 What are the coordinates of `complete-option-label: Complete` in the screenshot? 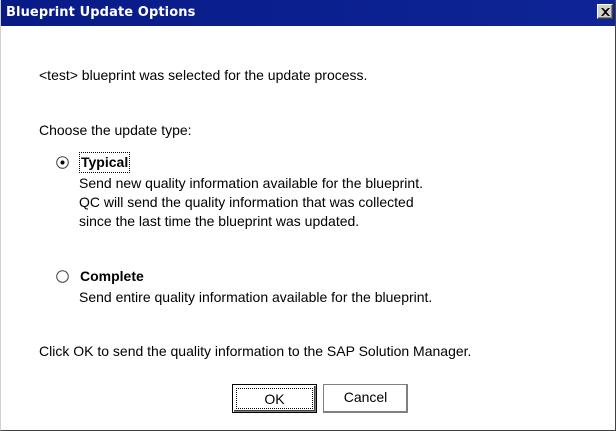 It's located at (112, 276).